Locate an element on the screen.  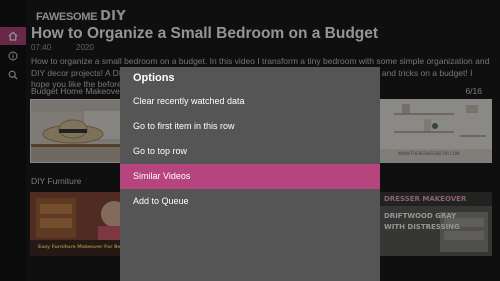
options-dialog-title: Options is located at coordinates (154, 78).